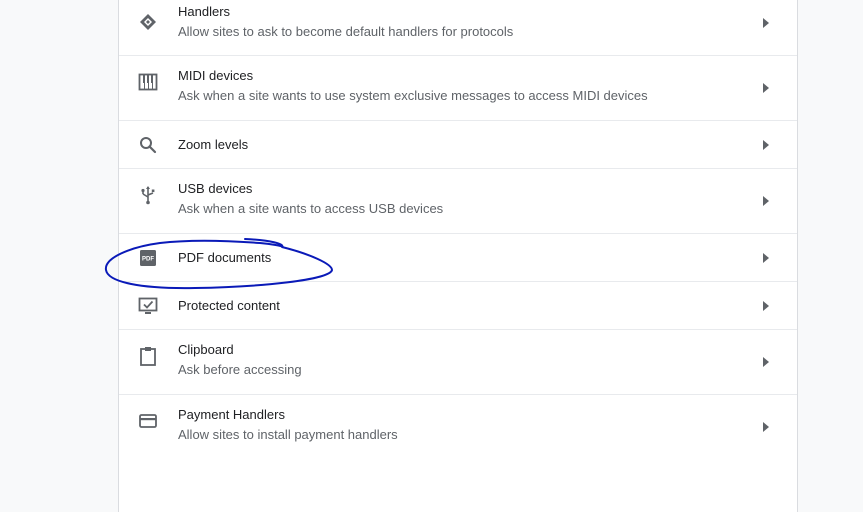 The image size is (863, 512). What do you see at coordinates (204, 11) in the screenshot?
I see `row-title: Handlers` at bounding box center [204, 11].